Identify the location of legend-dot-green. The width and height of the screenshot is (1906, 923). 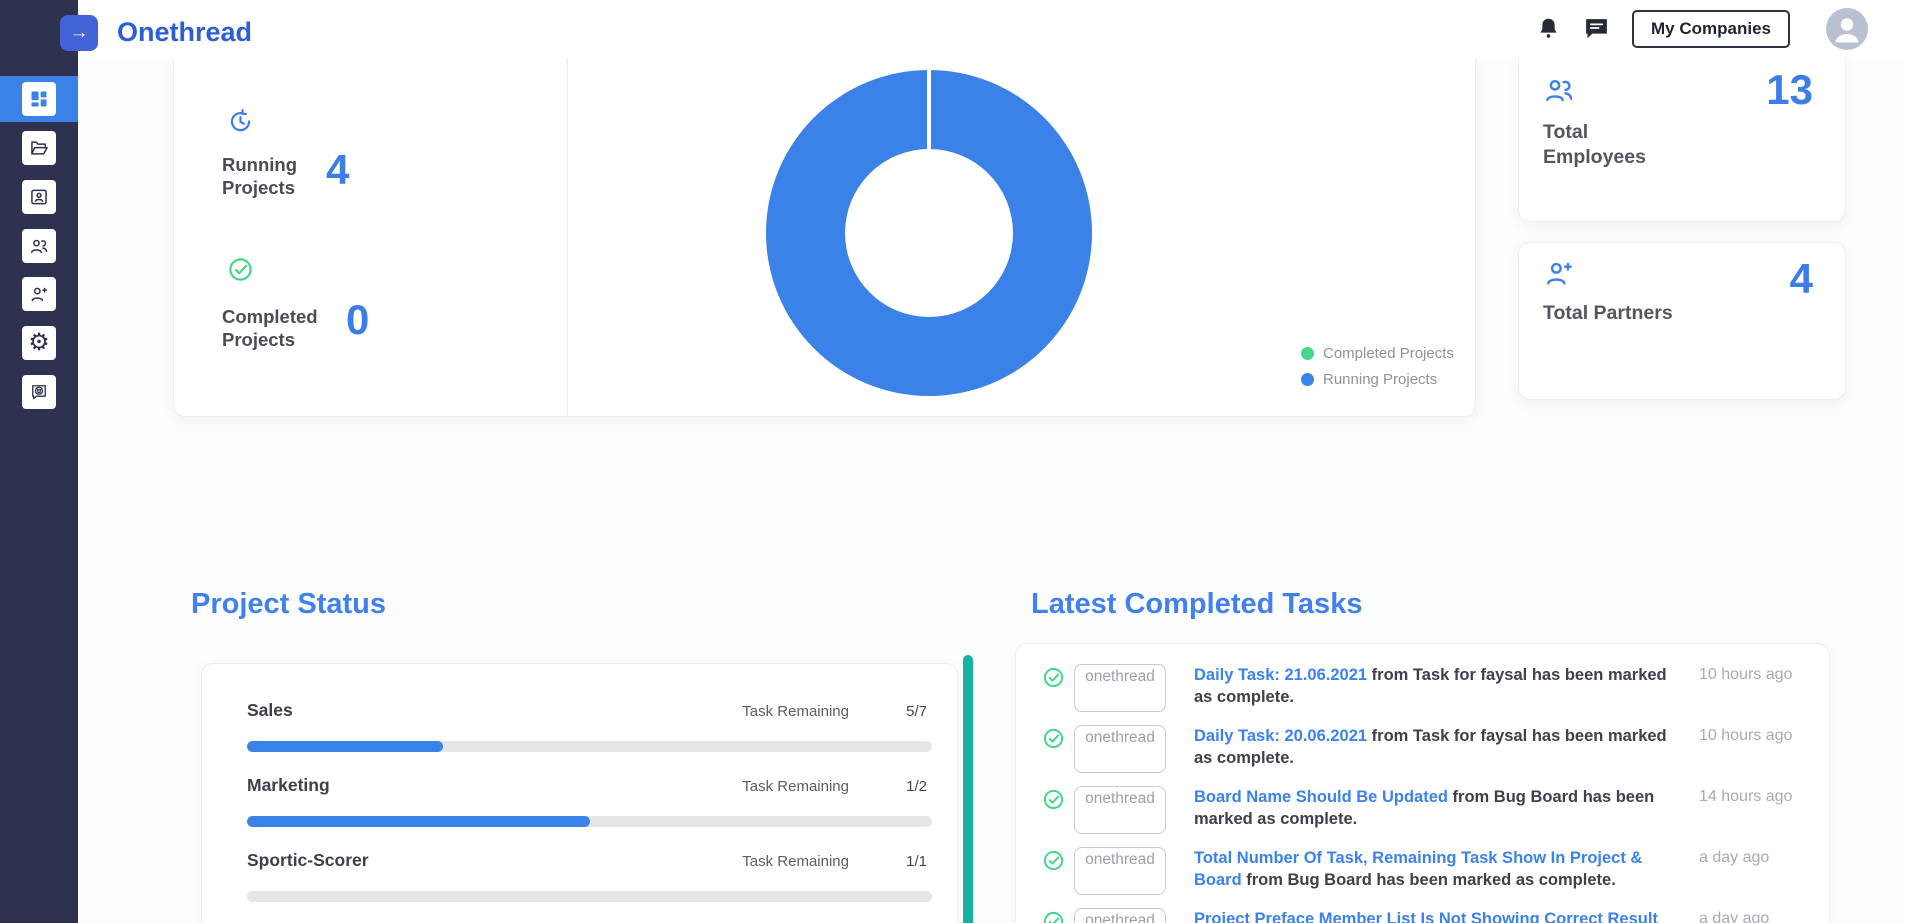
(1307, 353).